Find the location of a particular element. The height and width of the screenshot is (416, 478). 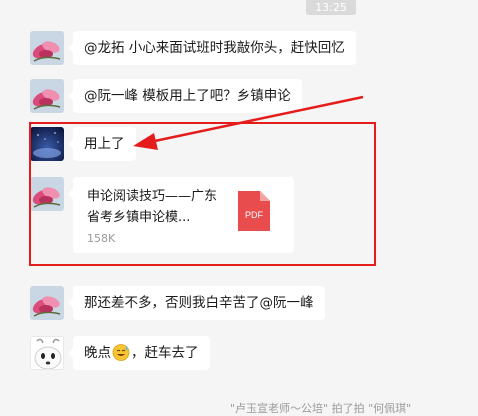

timestamp-badge: 13:25 is located at coordinates (331, 7).